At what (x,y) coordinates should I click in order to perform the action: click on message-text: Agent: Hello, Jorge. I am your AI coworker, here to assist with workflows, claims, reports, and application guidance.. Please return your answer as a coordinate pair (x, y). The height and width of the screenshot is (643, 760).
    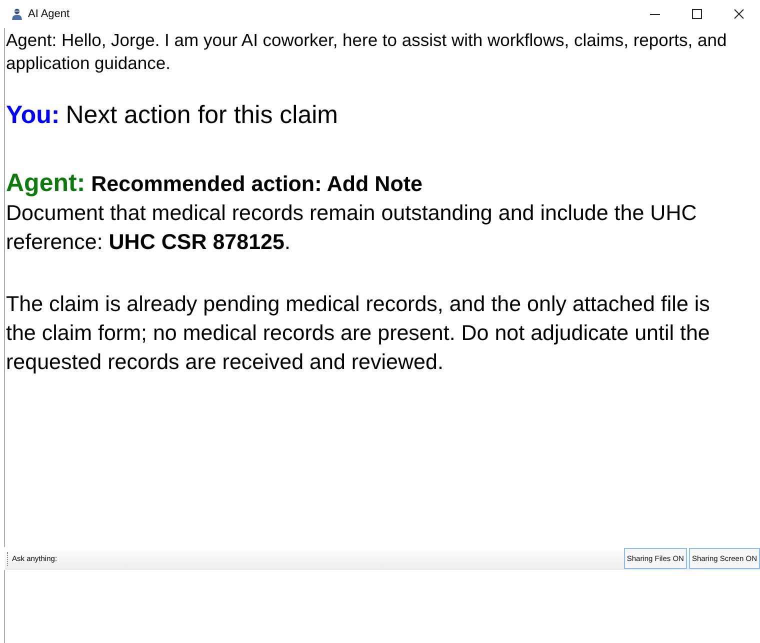
    Looking at the image, I should click on (367, 52).